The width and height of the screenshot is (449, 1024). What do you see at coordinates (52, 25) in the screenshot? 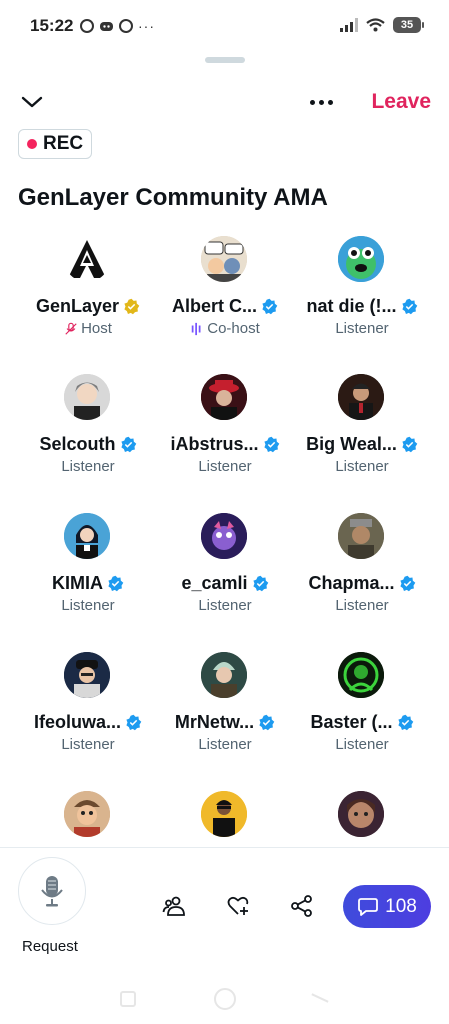
I see `status-time: 15:22` at bounding box center [52, 25].